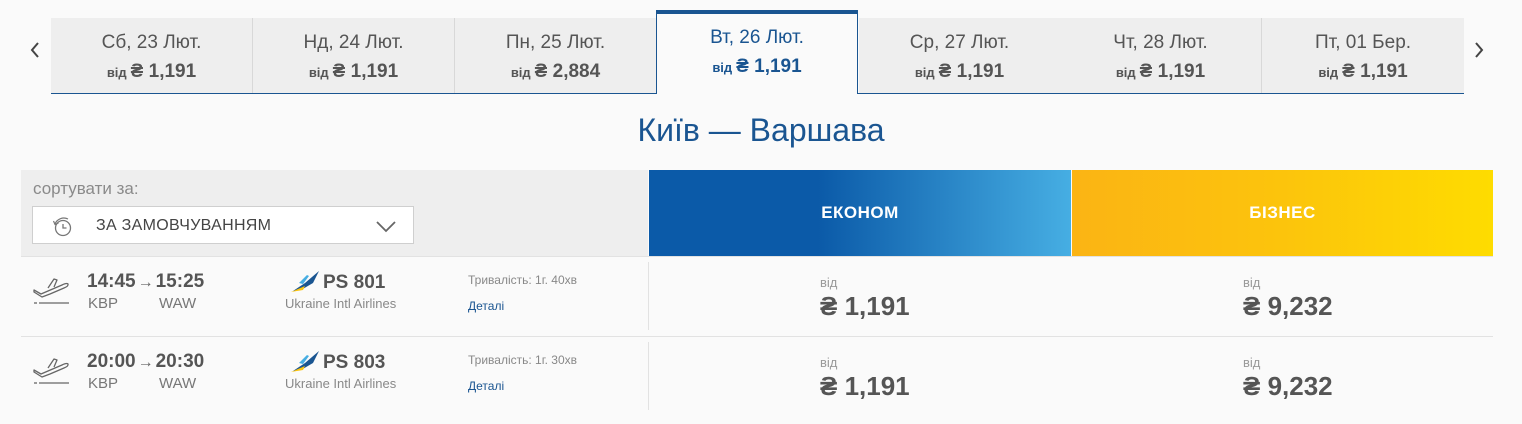 The width and height of the screenshot is (1522, 424). I want to click on chevron-right-icon, so click(1479, 50).